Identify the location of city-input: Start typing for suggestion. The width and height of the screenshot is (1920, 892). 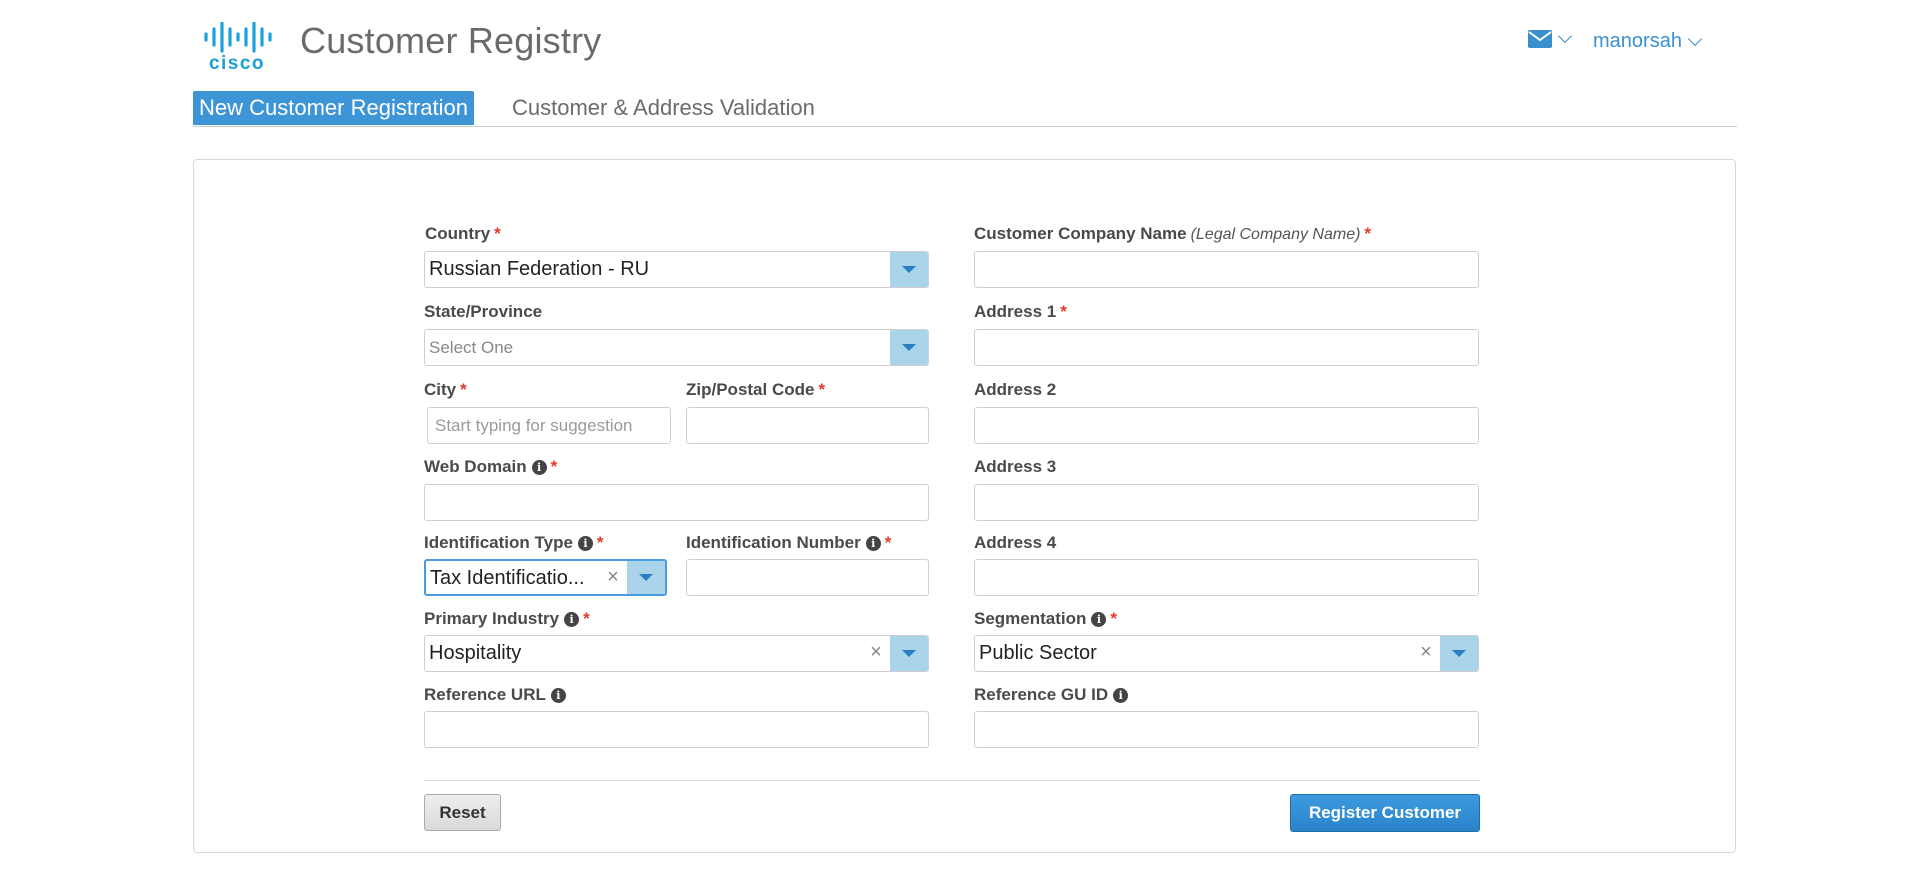
(549, 425).